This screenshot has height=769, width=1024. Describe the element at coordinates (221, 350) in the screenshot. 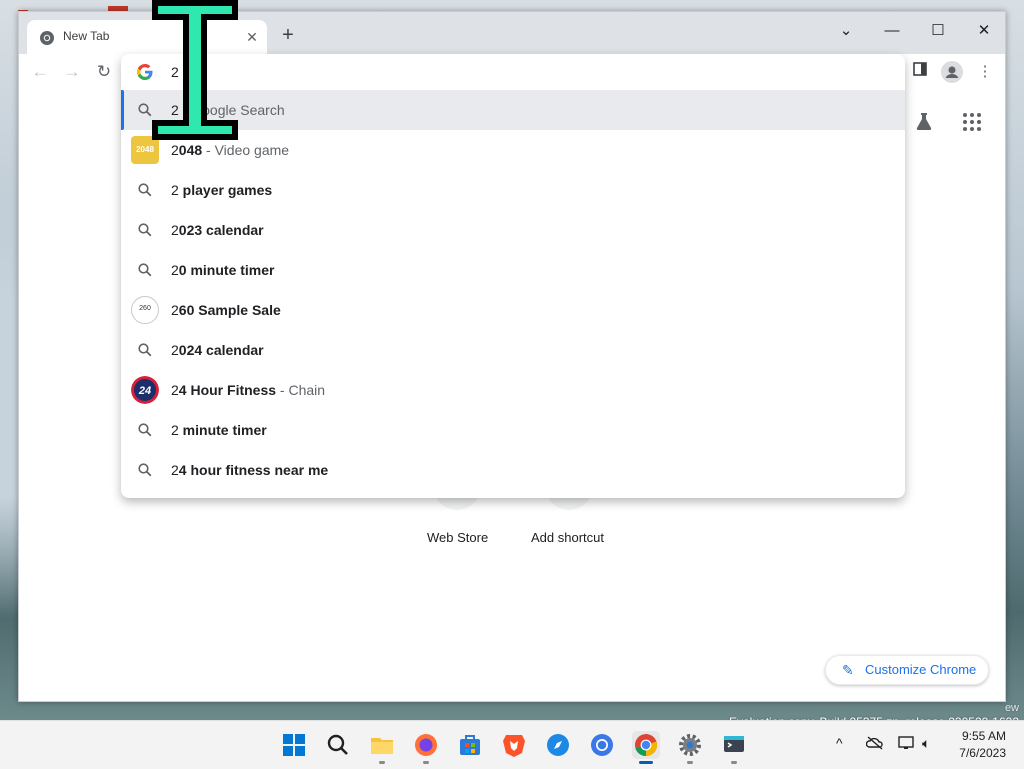

I see `suggestion-completion: 024 calendar` at that location.